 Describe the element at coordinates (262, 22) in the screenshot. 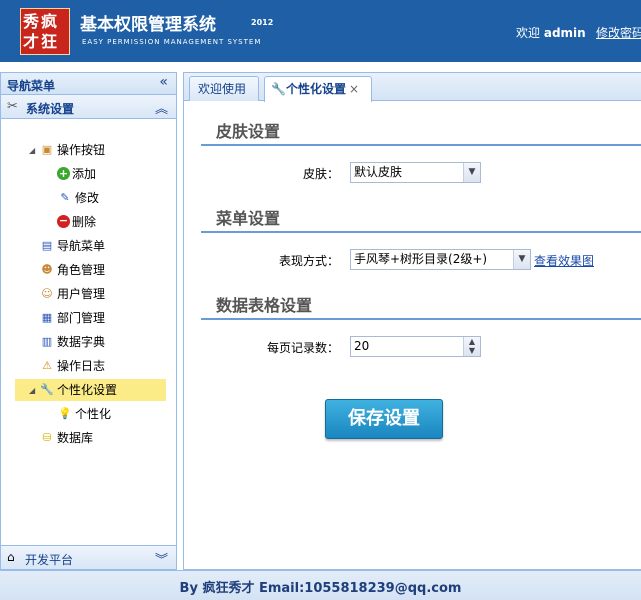

I see `app-year: 2012` at that location.